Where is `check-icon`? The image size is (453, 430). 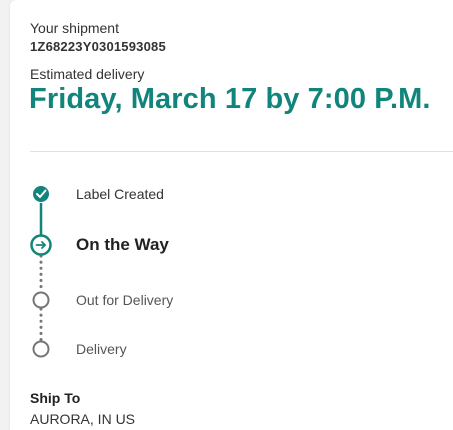
check-icon is located at coordinates (41, 194).